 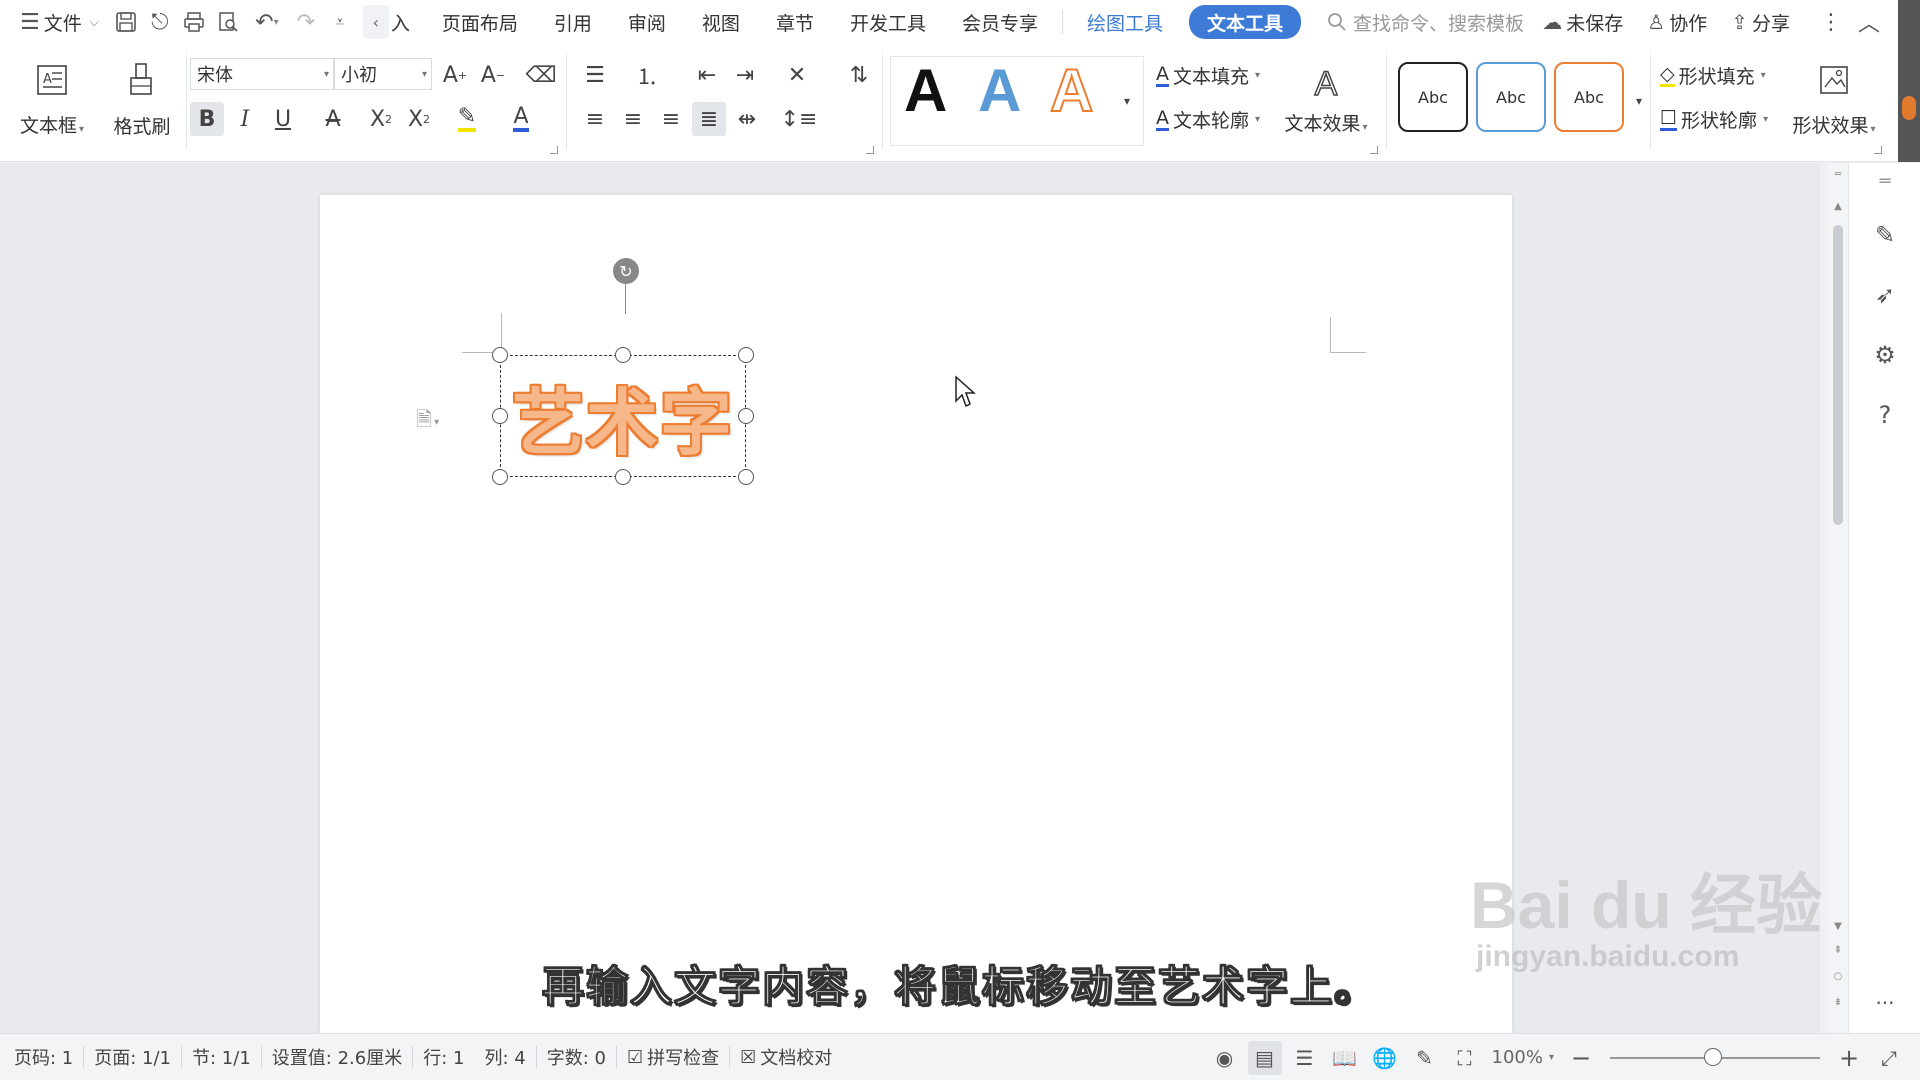 What do you see at coordinates (1639, 101) in the screenshot?
I see `shape-gallery-more-button: ▾` at bounding box center [1639, 101].